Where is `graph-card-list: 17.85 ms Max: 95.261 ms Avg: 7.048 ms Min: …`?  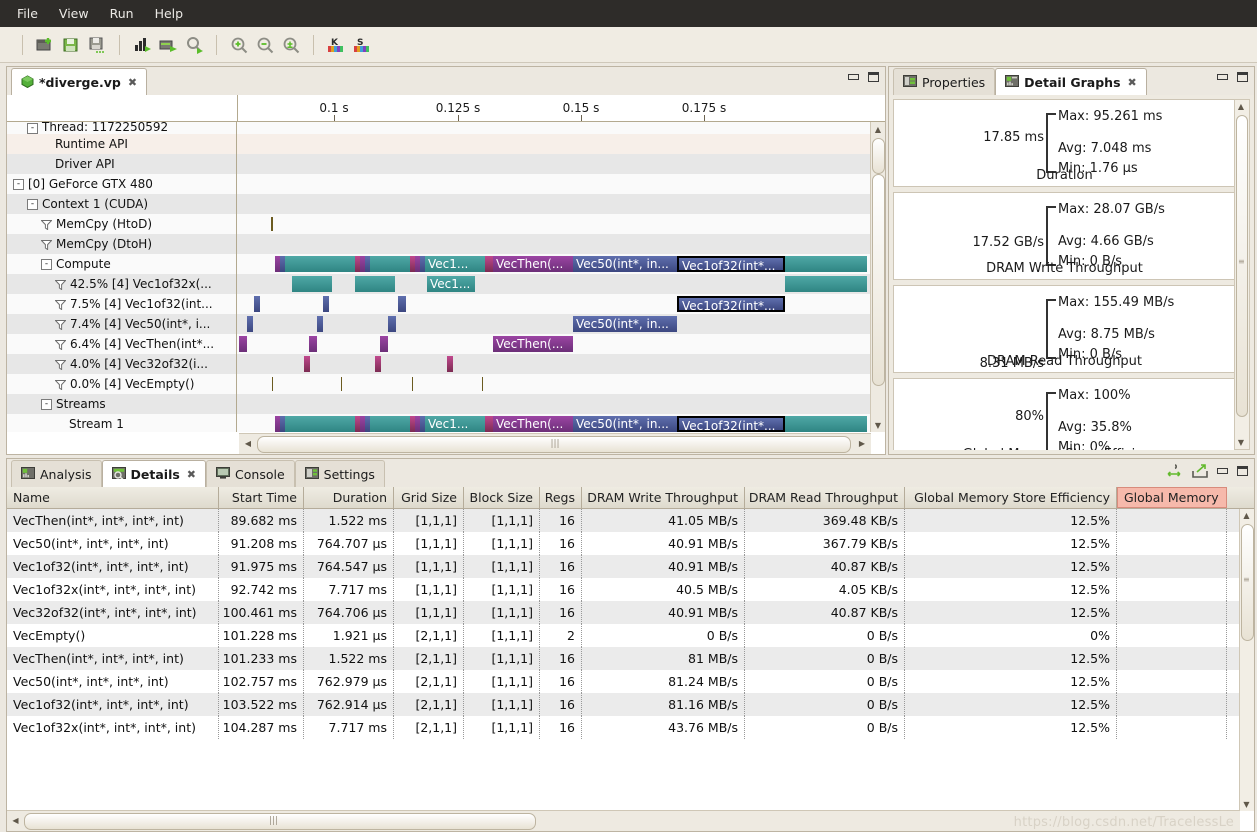
graph-card-list: 17.85 ms Max: 95.261 ms Avg: 7.048 ms Min: … is located at coordinates (1064, 274).